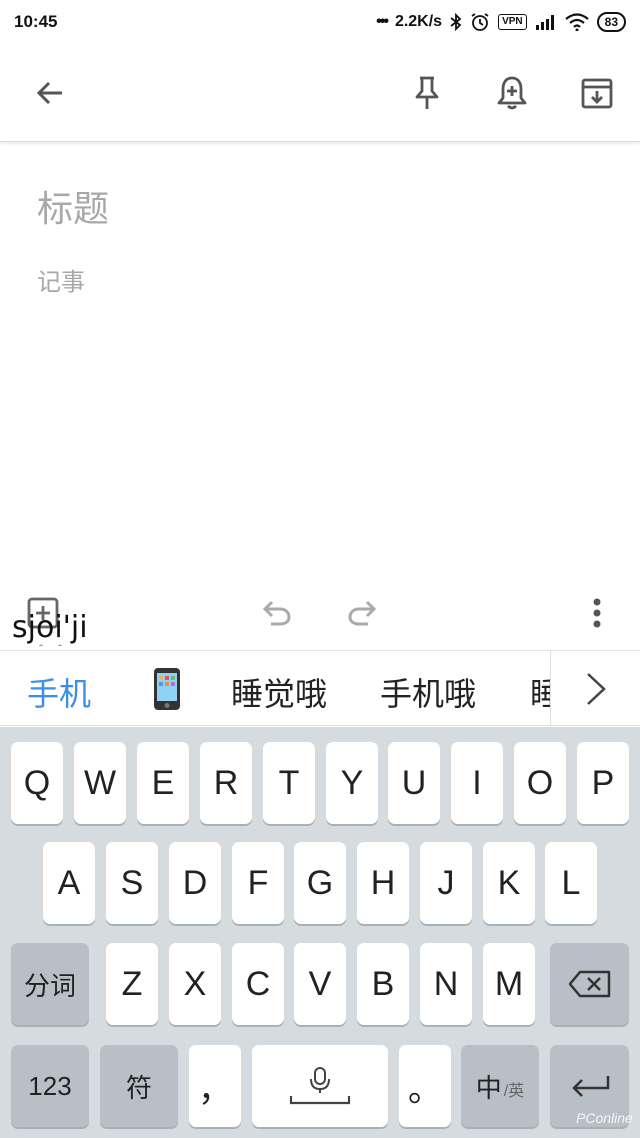 The width and height of the screenshot is (640, 1138). I want to click on key-c: C, so click(258, 984).